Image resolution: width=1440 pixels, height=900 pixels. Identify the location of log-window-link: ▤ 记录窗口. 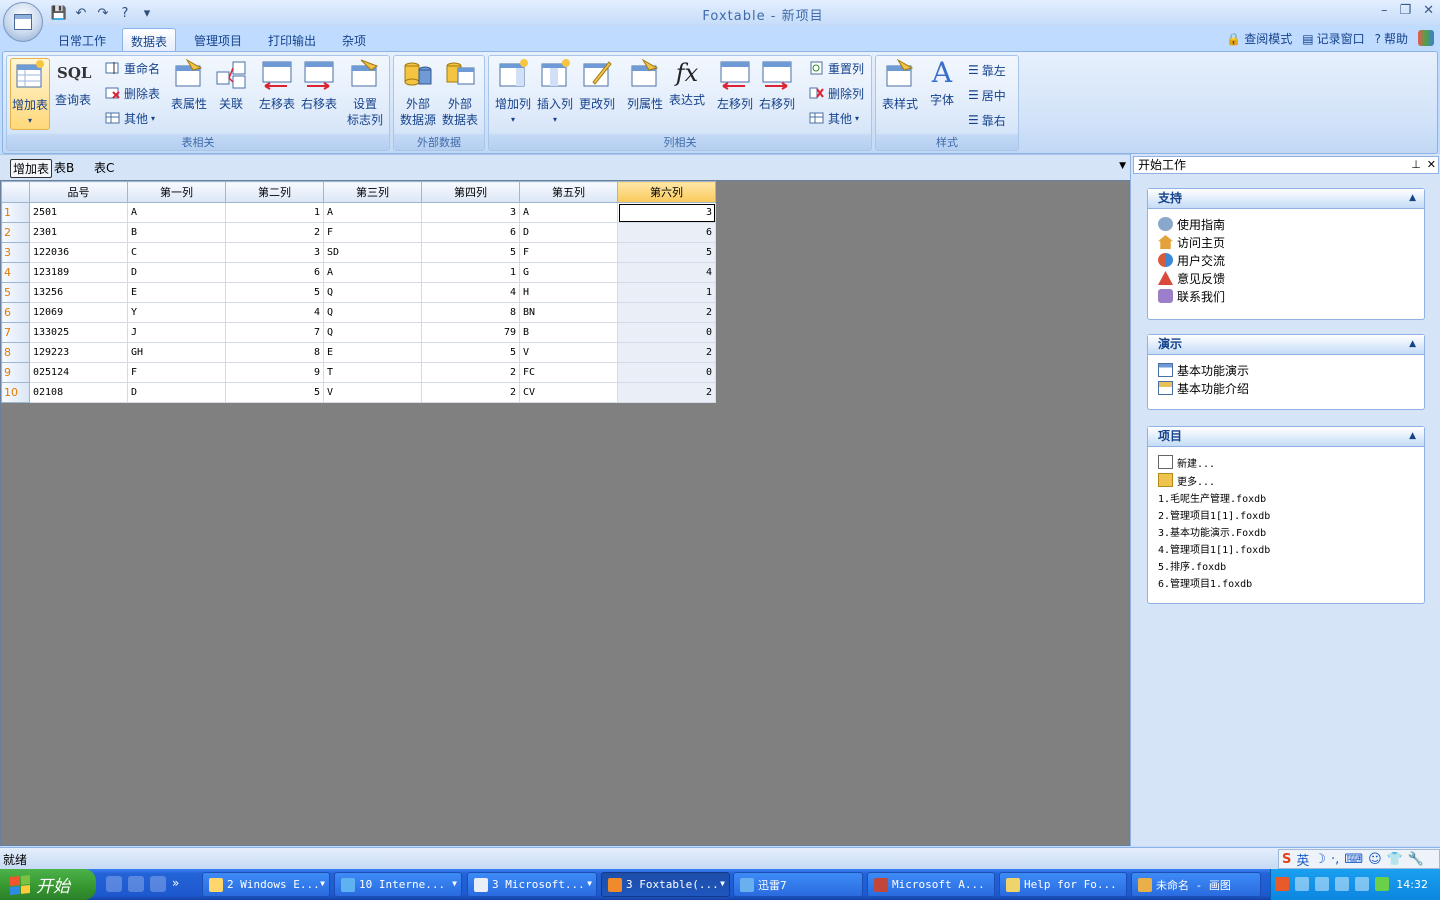
(1333, 38).